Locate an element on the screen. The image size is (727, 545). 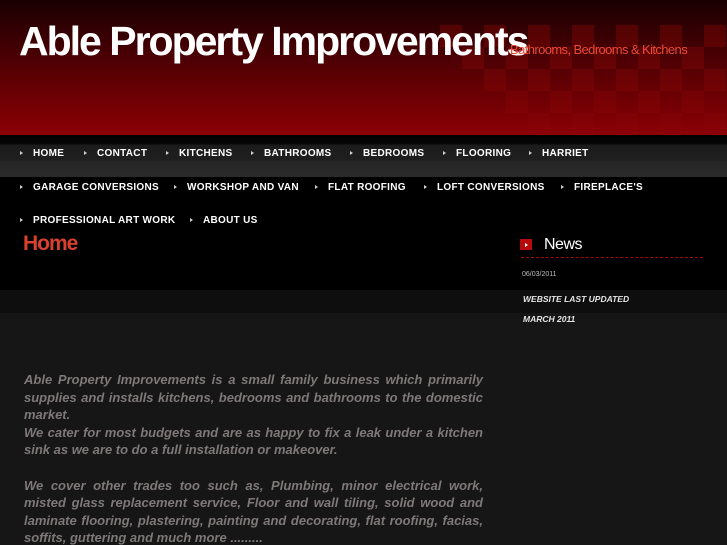
nav-item-kitchens: KITCHENS is located at coordinates (199, 153).